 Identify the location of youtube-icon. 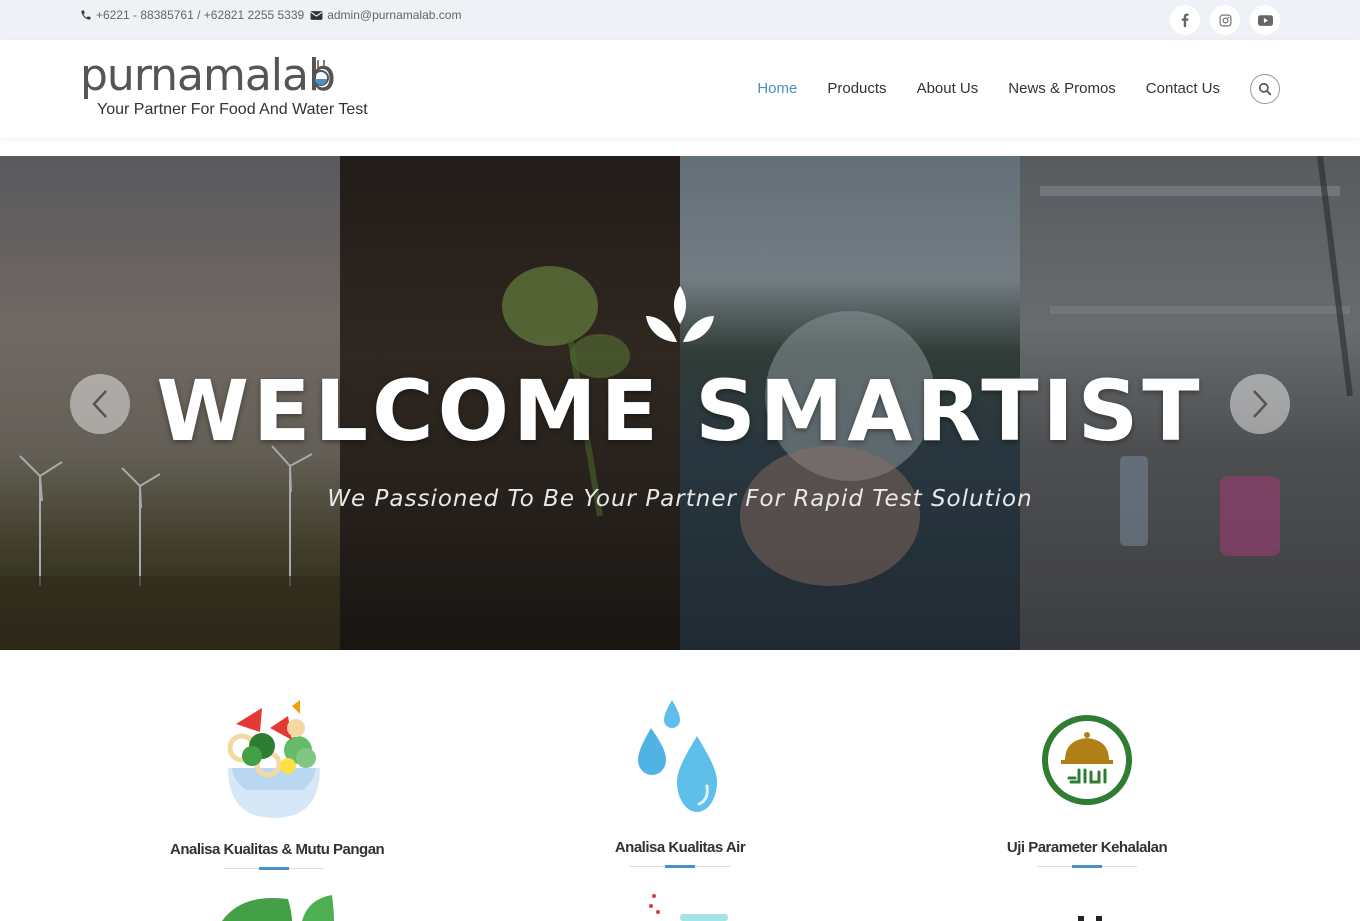
(1265, 20).